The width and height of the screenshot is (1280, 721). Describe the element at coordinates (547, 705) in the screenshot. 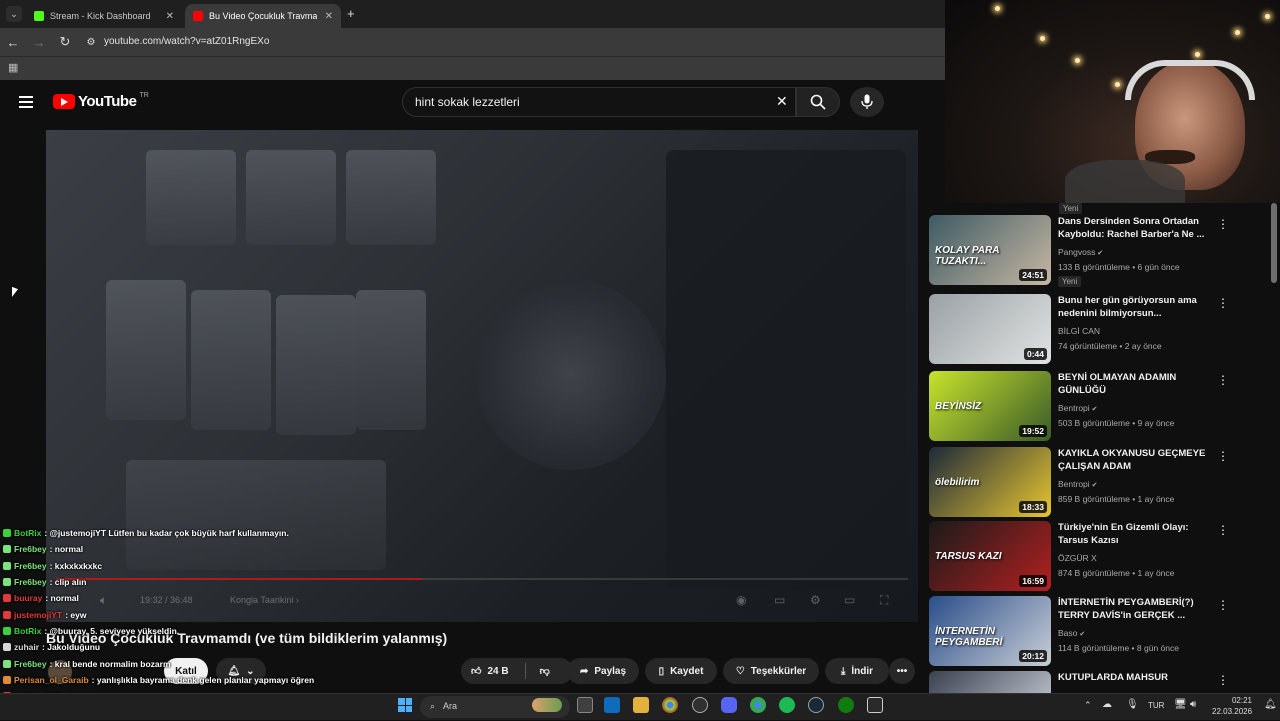

I see `widget-food-icon` at that location.